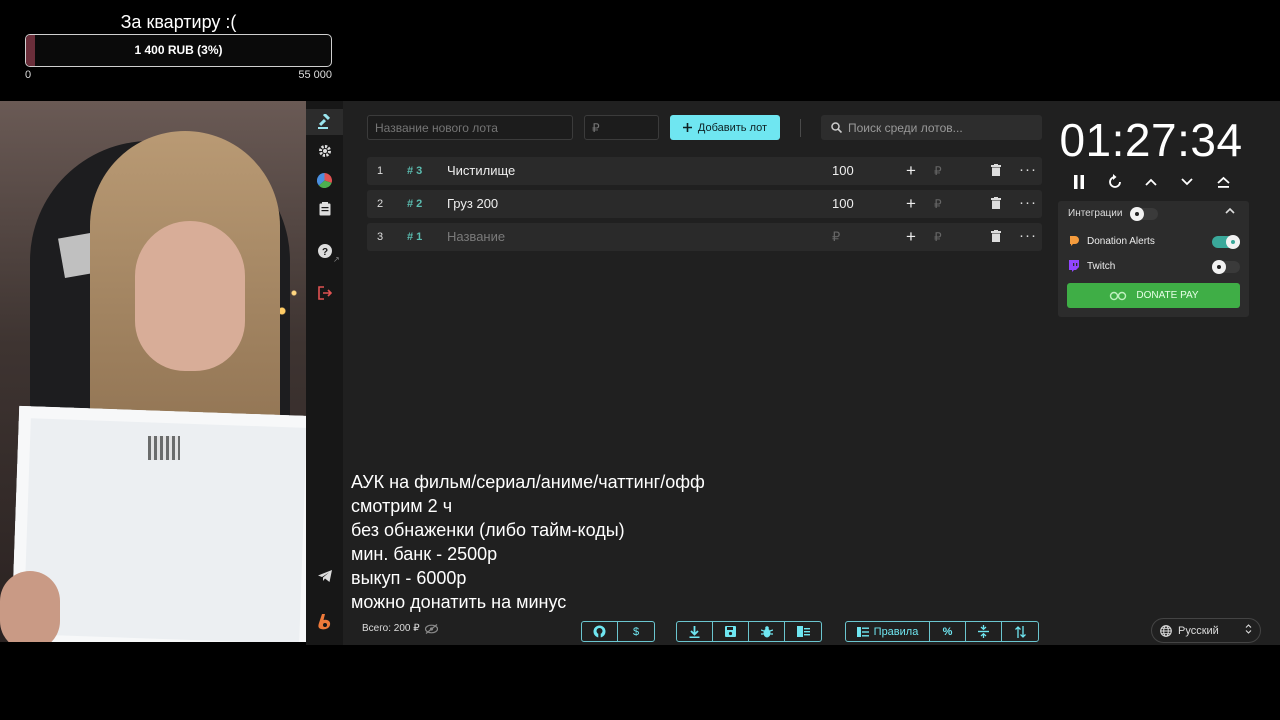  Describe the element at coordinates (1144, 214) in the screenshot. I see `integrations-master-toggle` at that location.